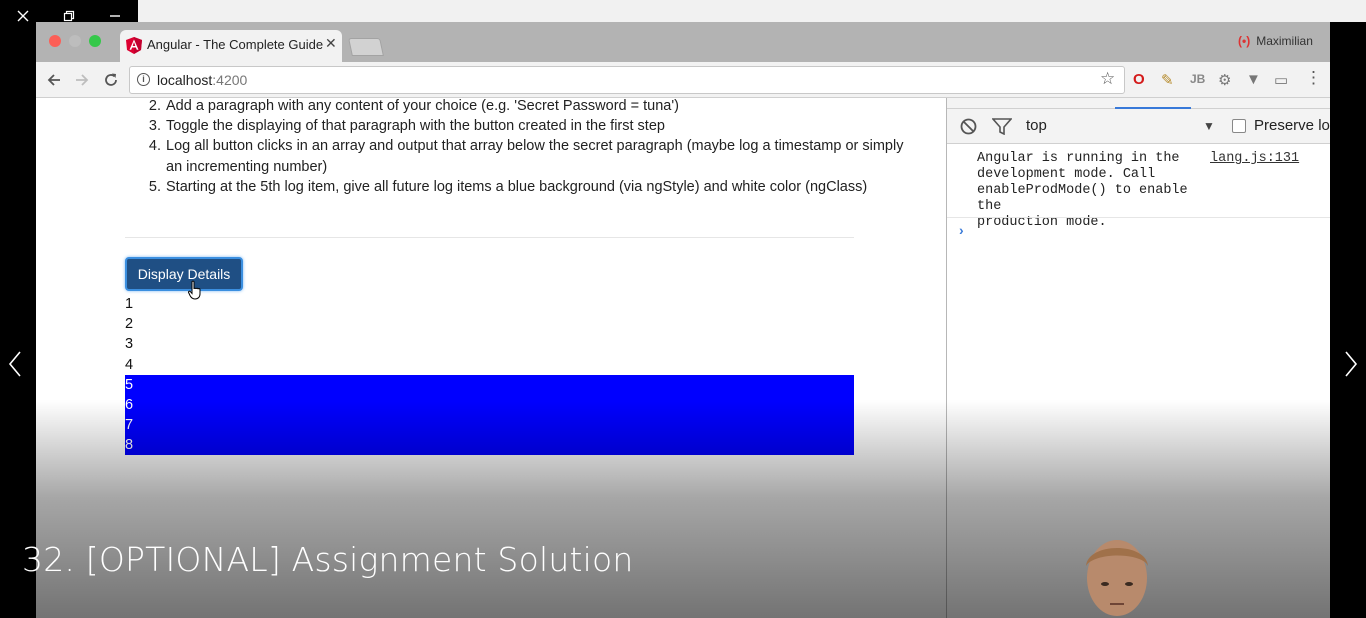 The image size is (1366, 618). What do you see at coordinates (1139, 79) in the screenshot?
I see `opera-extension-icon: O` at bounding box center [1139, 79].